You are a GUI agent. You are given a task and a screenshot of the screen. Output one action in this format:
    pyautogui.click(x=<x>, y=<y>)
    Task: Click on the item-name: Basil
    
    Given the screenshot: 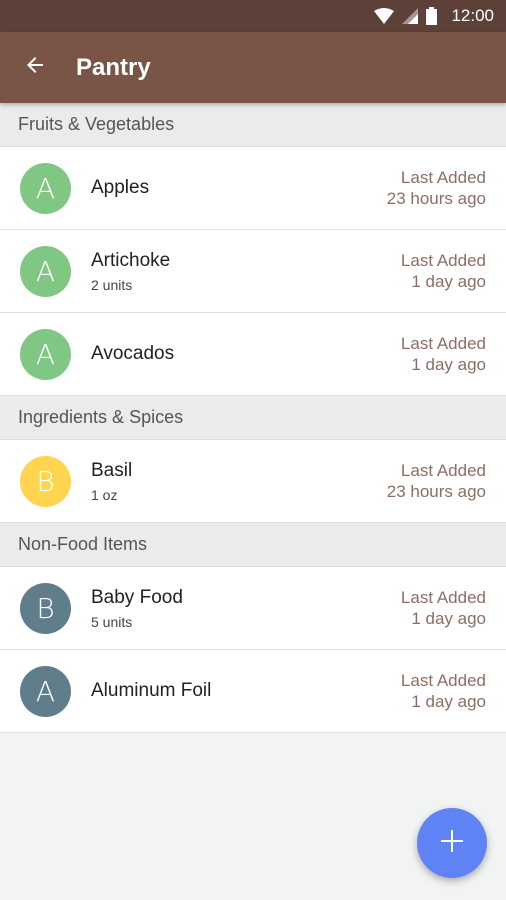 What is the action you would take?
    pyautogui.click(x=112, y=470)
    